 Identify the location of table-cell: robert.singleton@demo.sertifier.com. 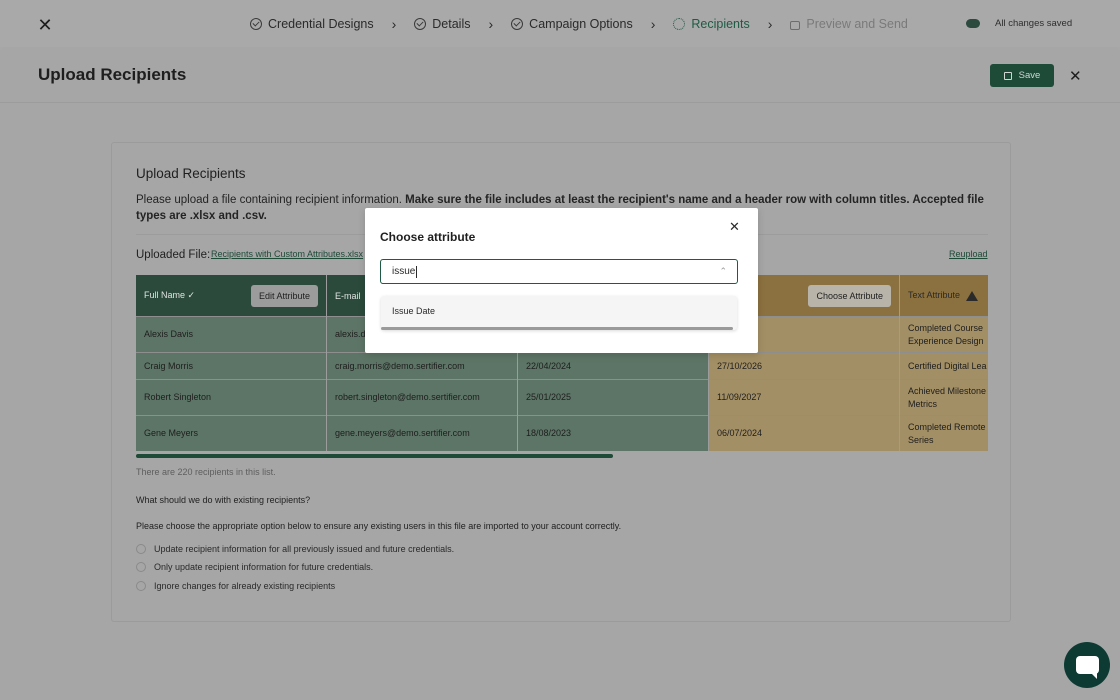
(422, 397).